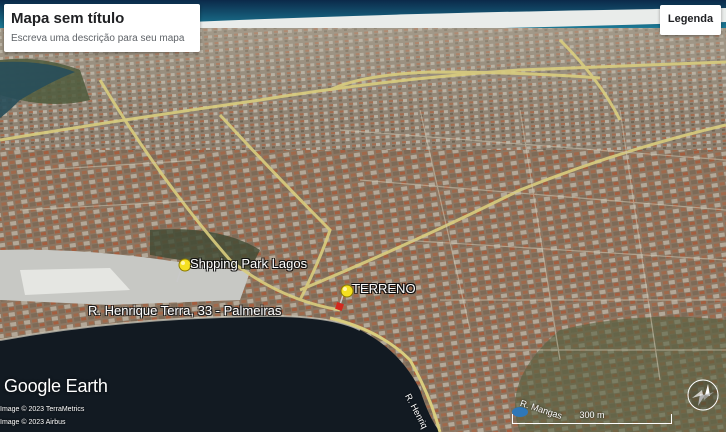 The image size is (726, 432). What do you see at coordinates (42, 409) in the screenshot?
I see `image-credit-1: Image © 2023 TerraMetrics` at bounding box center [42, 409].